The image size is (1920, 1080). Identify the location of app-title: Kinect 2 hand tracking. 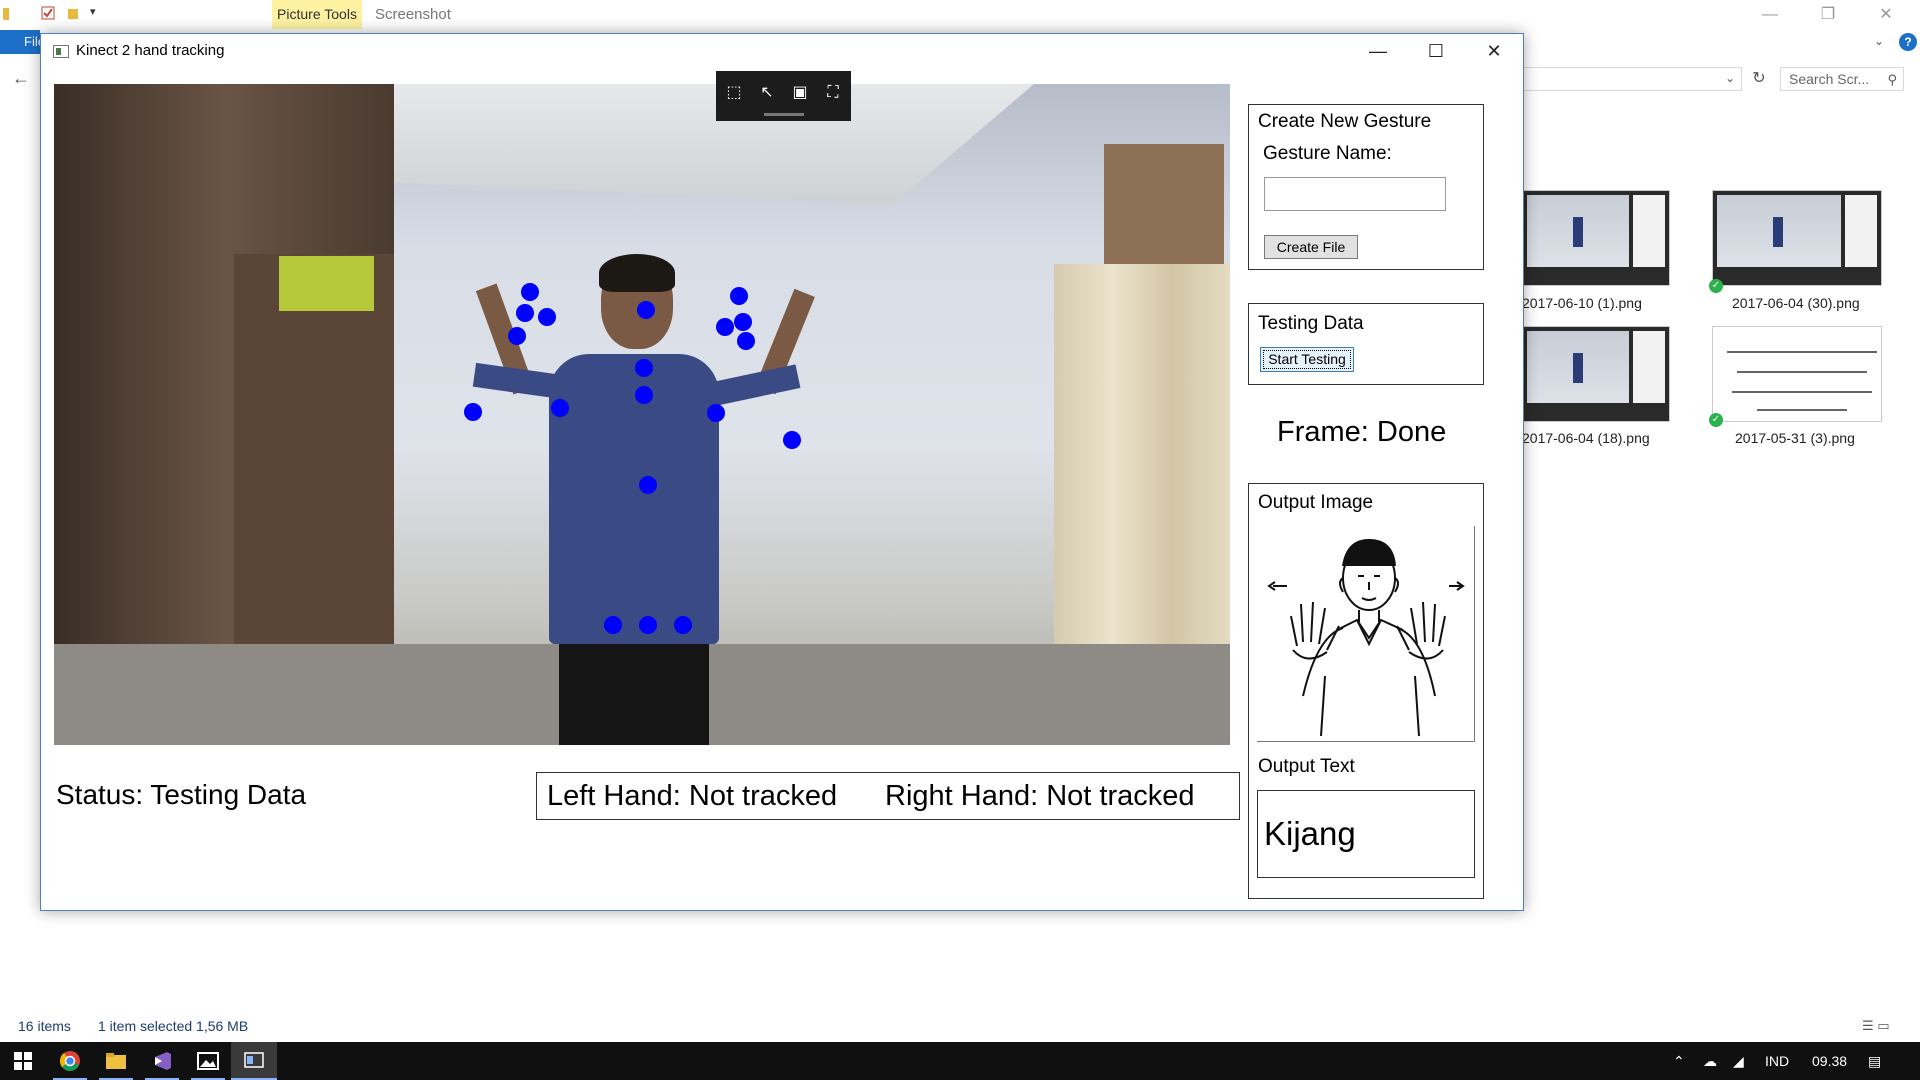
(150, 50).